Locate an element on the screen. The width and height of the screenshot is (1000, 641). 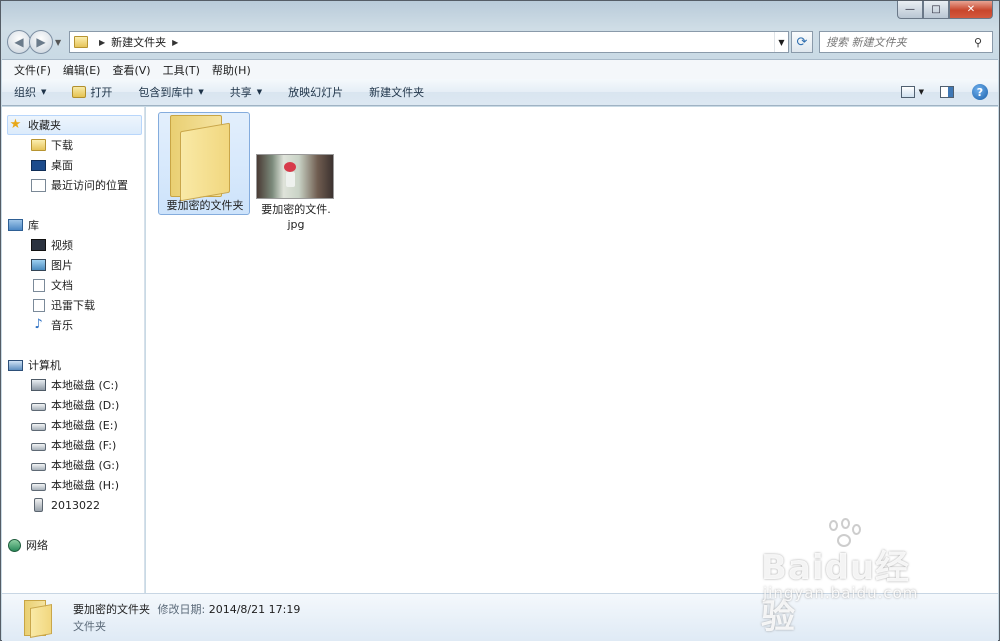
menu-edit: 编辑(E) is located at coordinates (82, 70).